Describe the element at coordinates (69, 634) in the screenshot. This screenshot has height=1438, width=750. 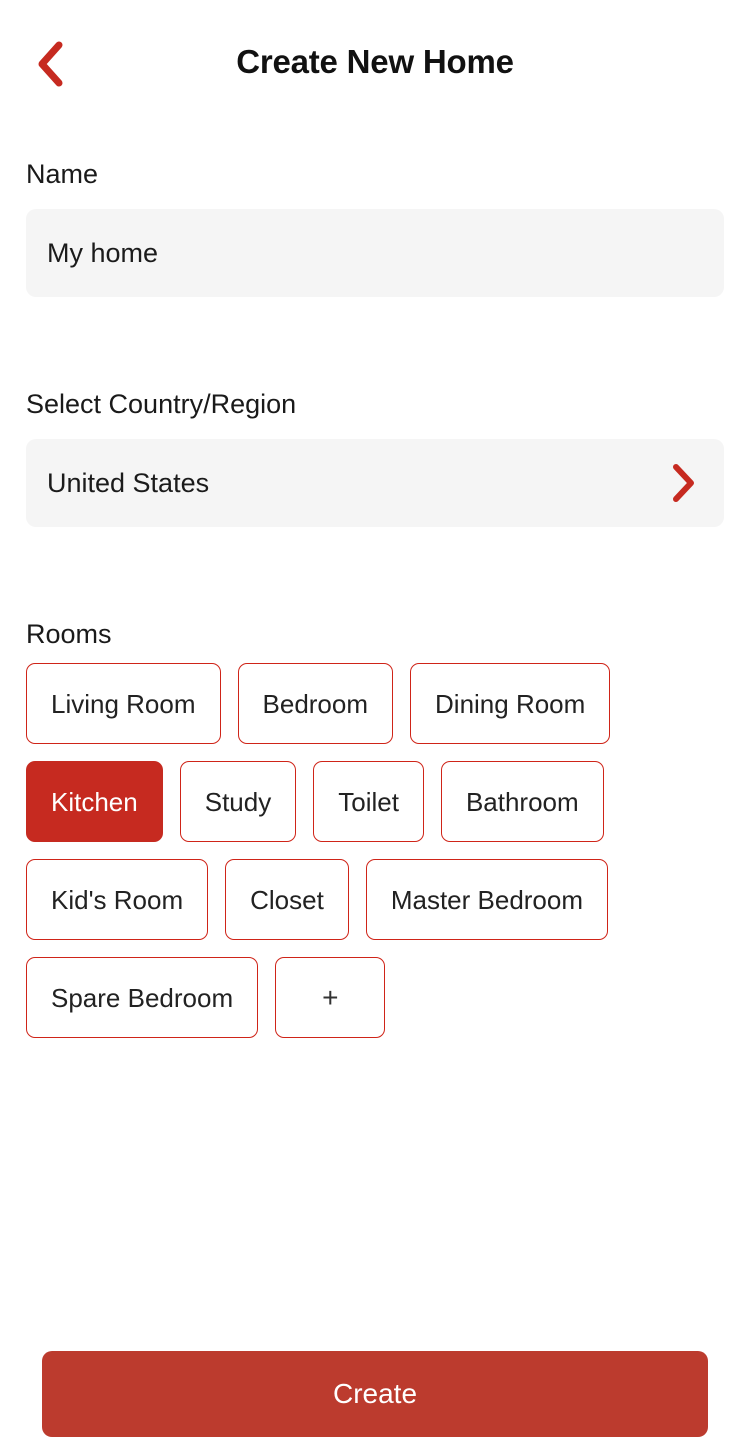
I see `rooms-label: Rooms` at that location.